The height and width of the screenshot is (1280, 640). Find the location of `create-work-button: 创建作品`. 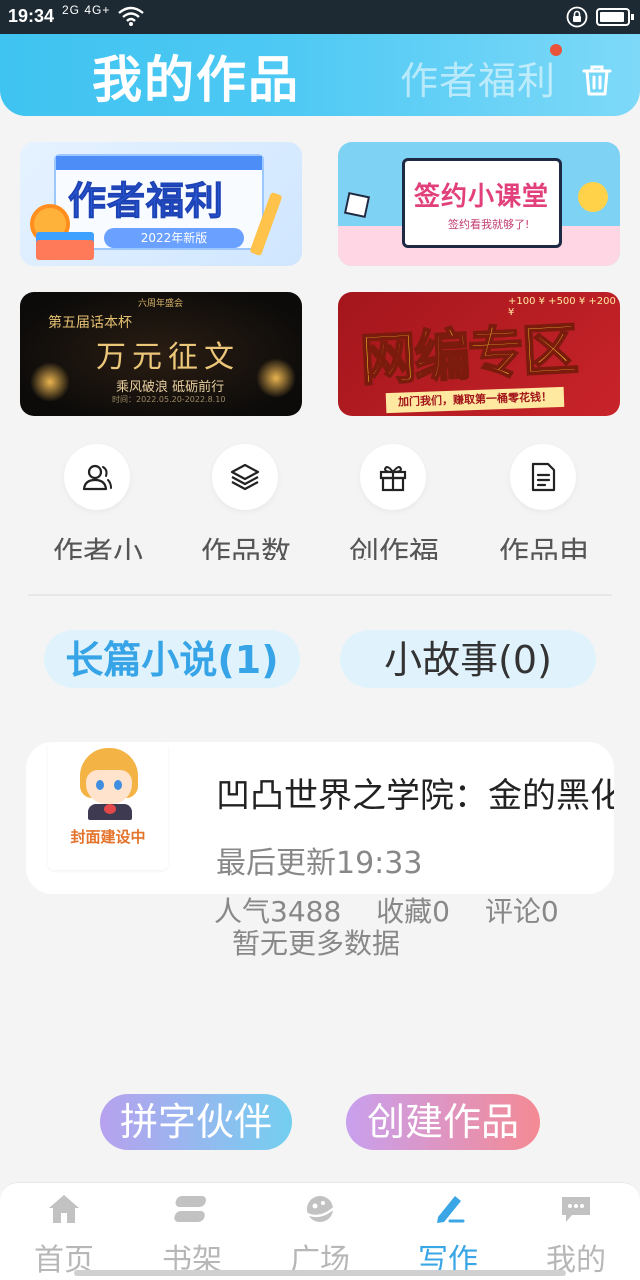

create-work-button: 创建作品 is located at coordinates (443, 1122).